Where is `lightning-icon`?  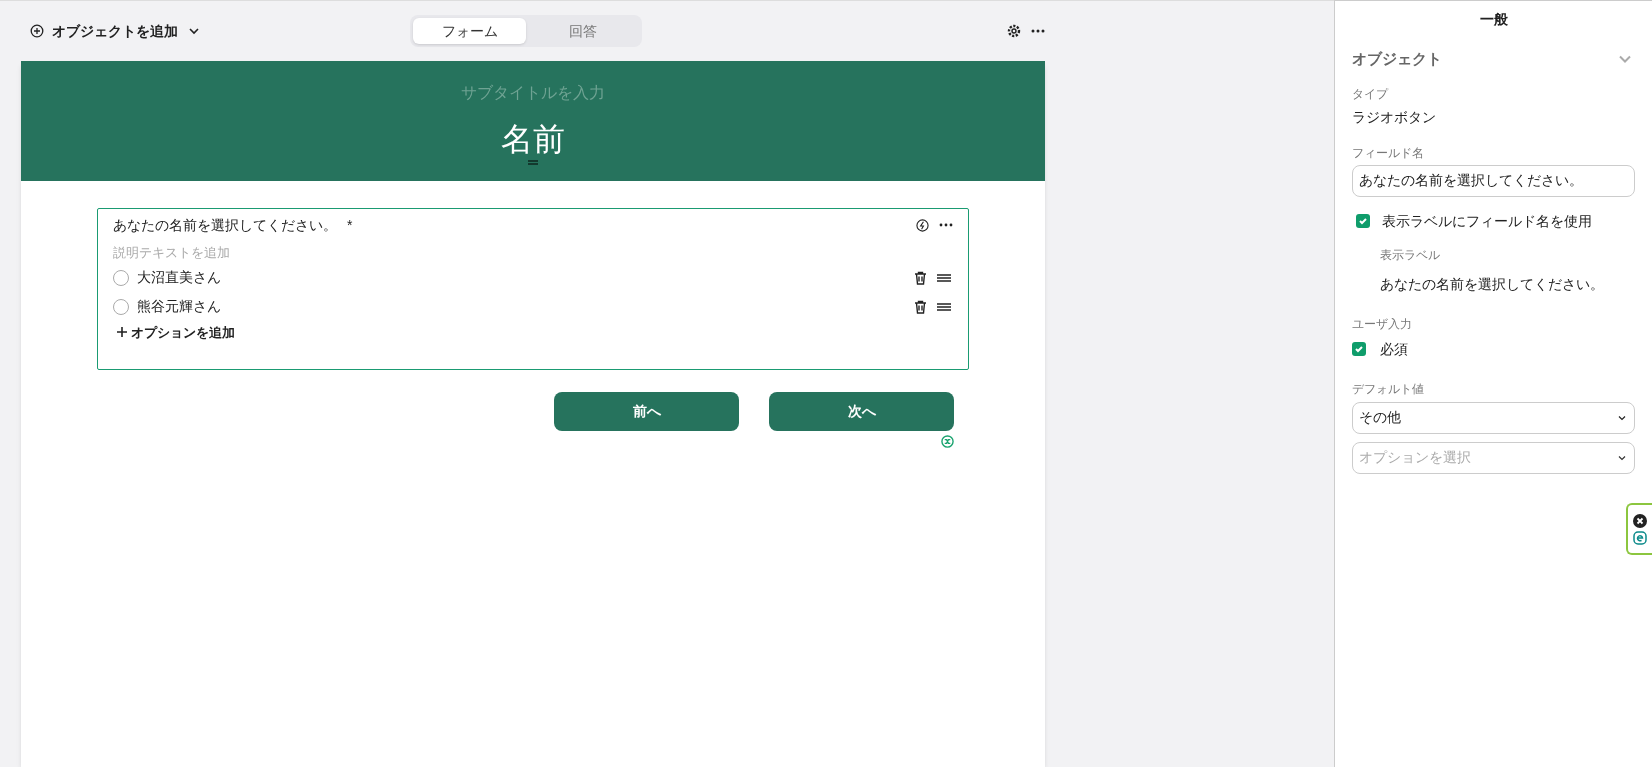
lightning-icon is located at coordinates (922, 225).